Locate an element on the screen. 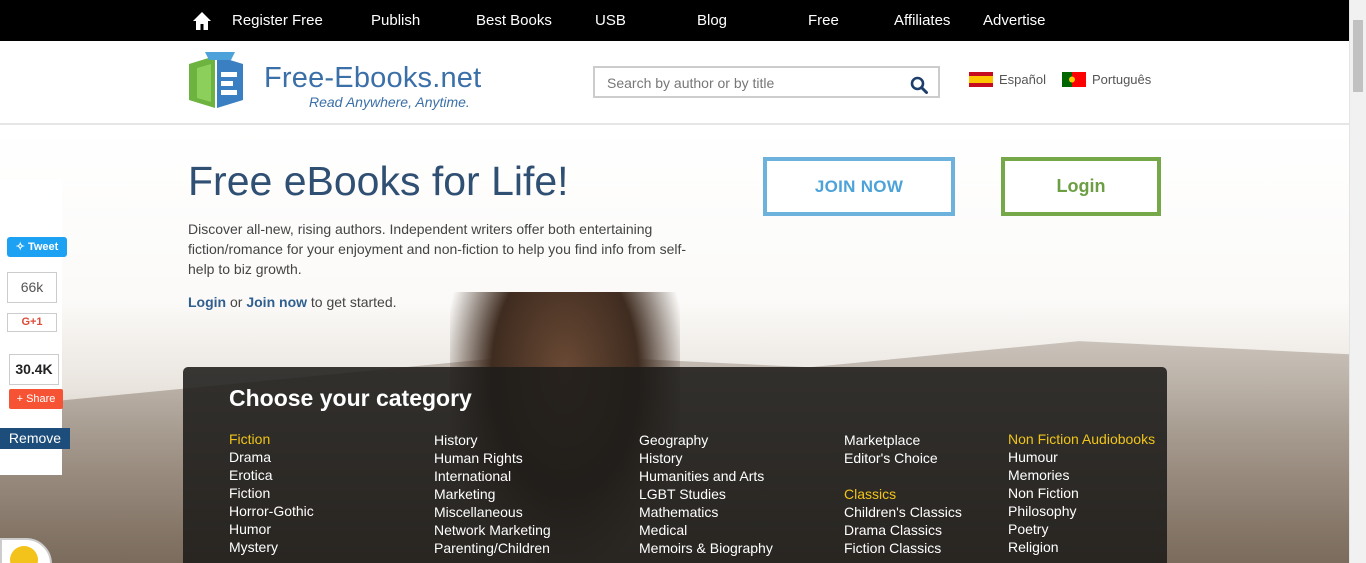  category-link: Memories is located at coordinates (1081, 475).